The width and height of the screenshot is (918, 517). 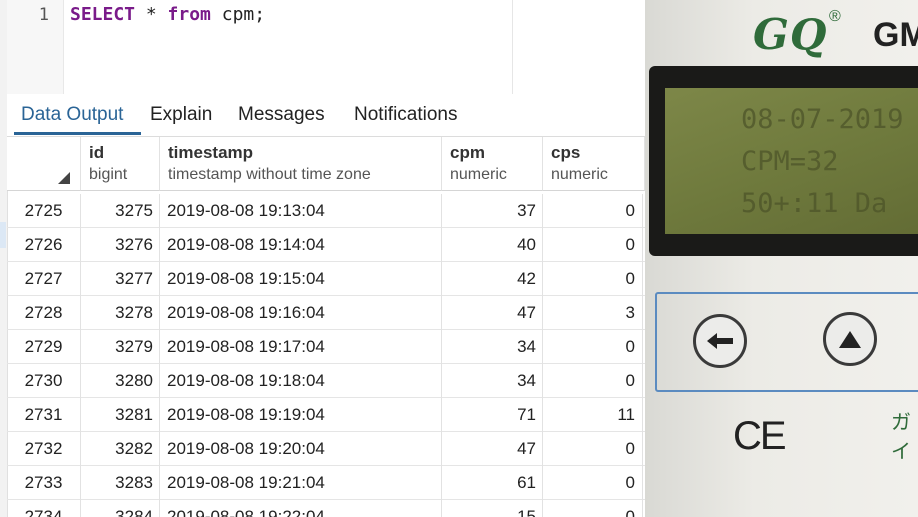 What do you see at coordinates (120, 279) in the screenshot?
I see `id-cell: 3277` at bounding box center [120, 279].